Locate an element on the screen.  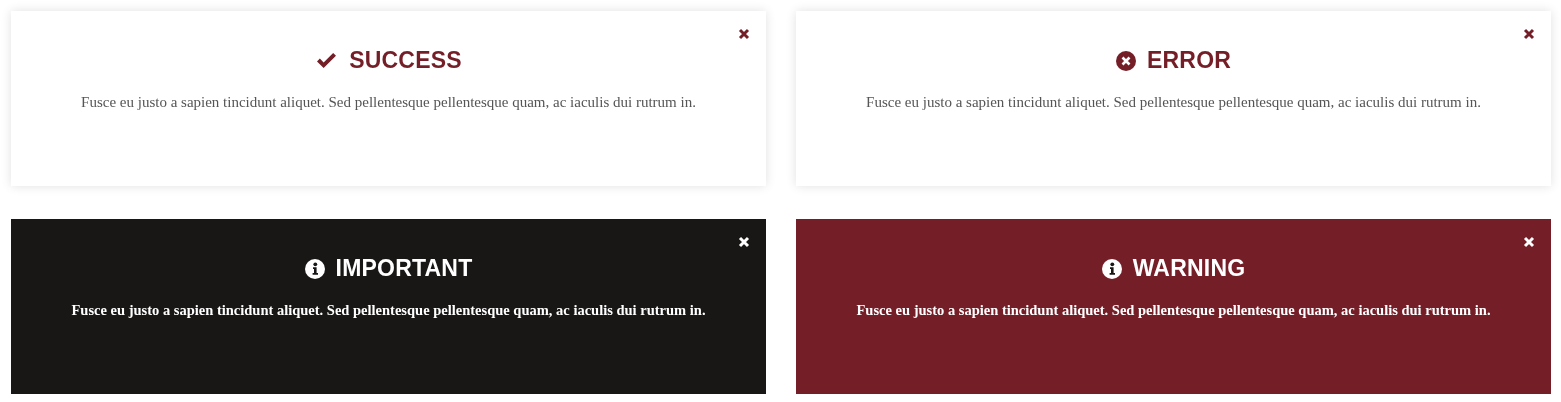
check-icon is located at coordinates (327, 60).